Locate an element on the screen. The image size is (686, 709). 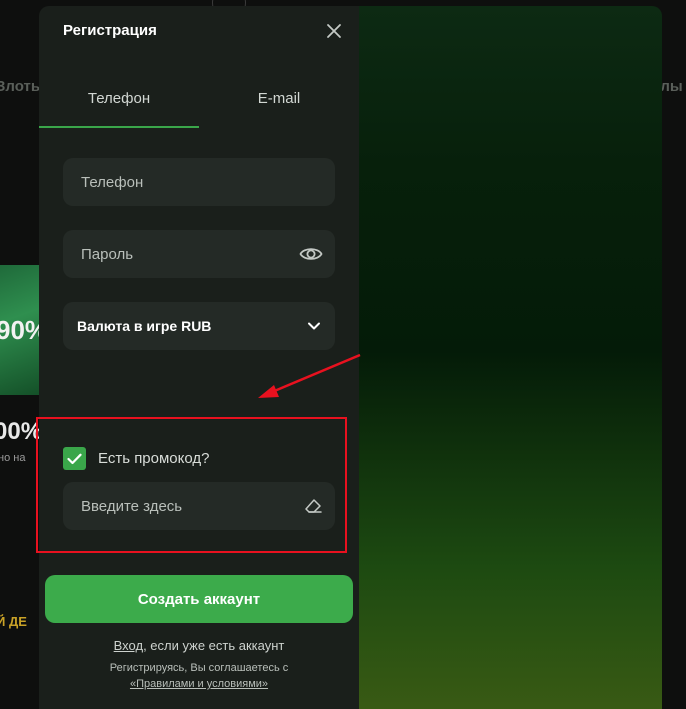
phone-field is located at coordinates (199, 182).